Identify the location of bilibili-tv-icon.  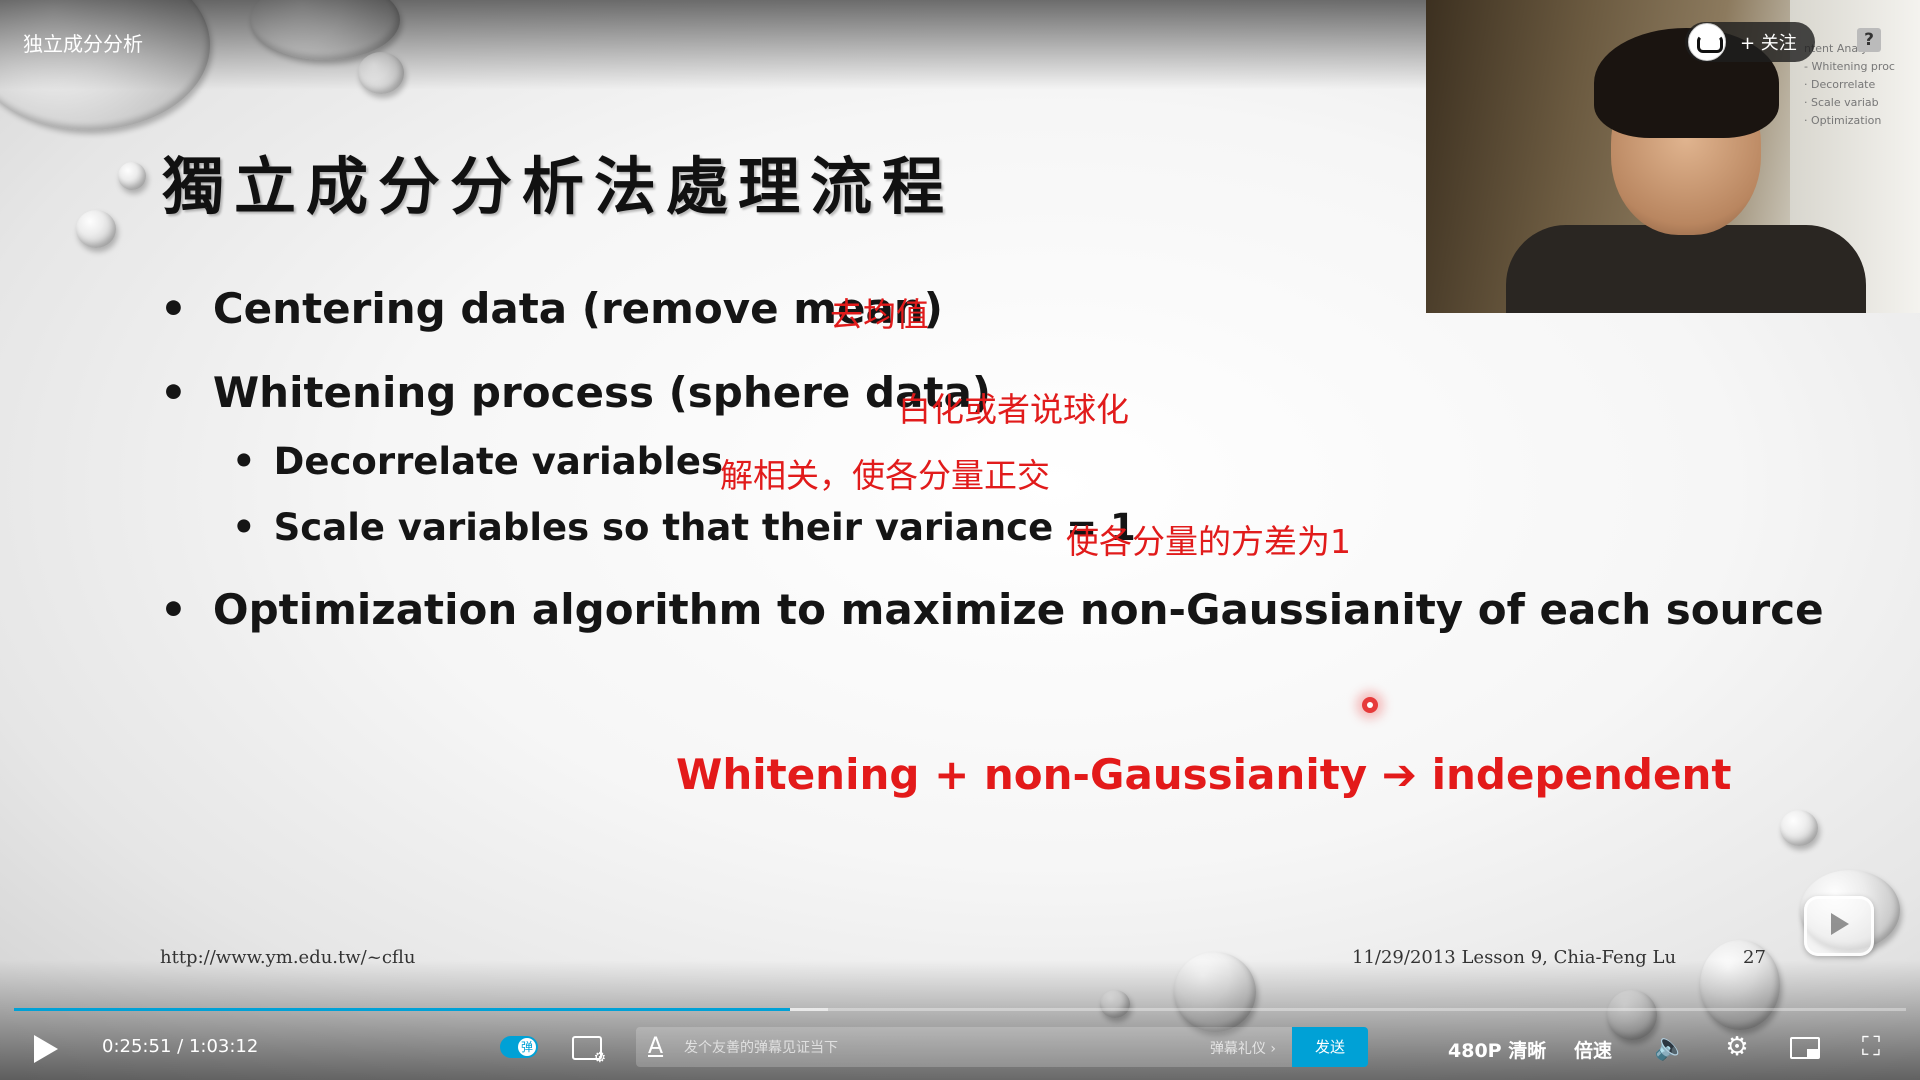
(1839, 926).